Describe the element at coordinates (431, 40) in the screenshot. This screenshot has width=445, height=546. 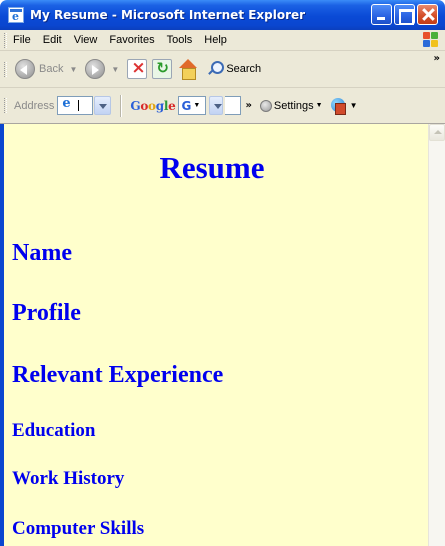
I see `windows-logo-icon` at that location.